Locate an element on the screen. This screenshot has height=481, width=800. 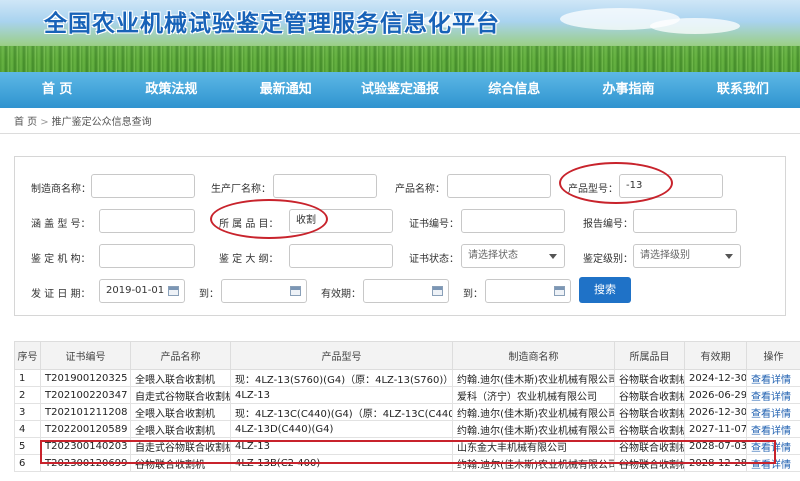
issue-date-to-input is located at coordinates (264, 291).